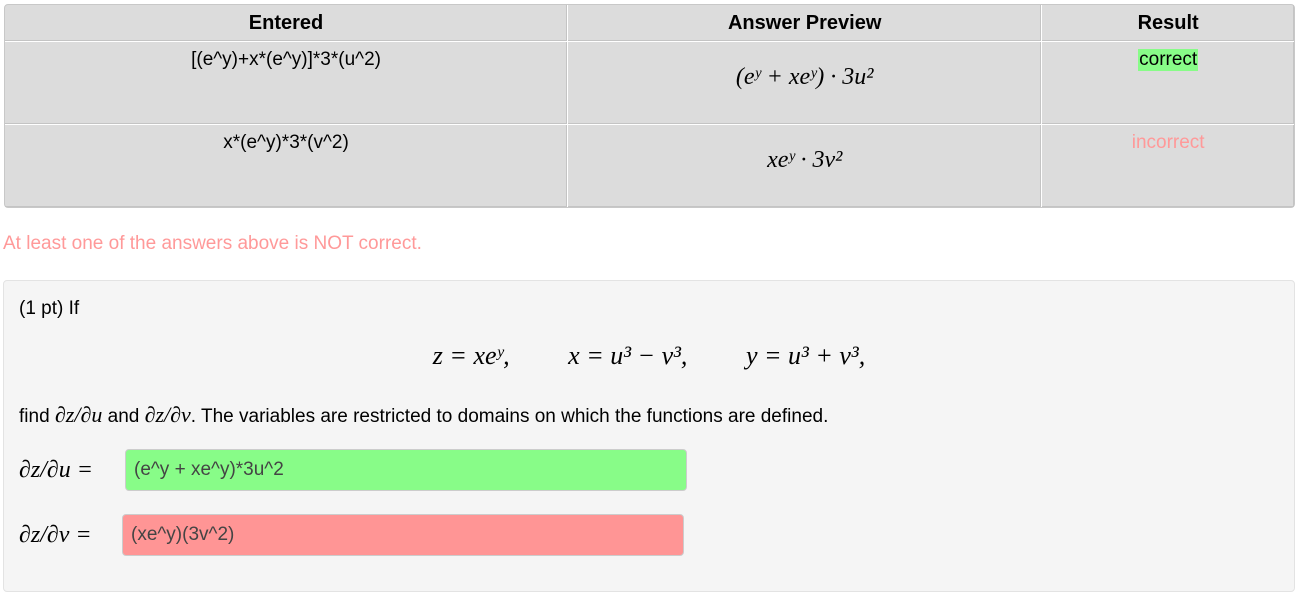  Describe the element at coordinates (1168, 83) in the screenshot. I see `result-cell: correct` at that location.